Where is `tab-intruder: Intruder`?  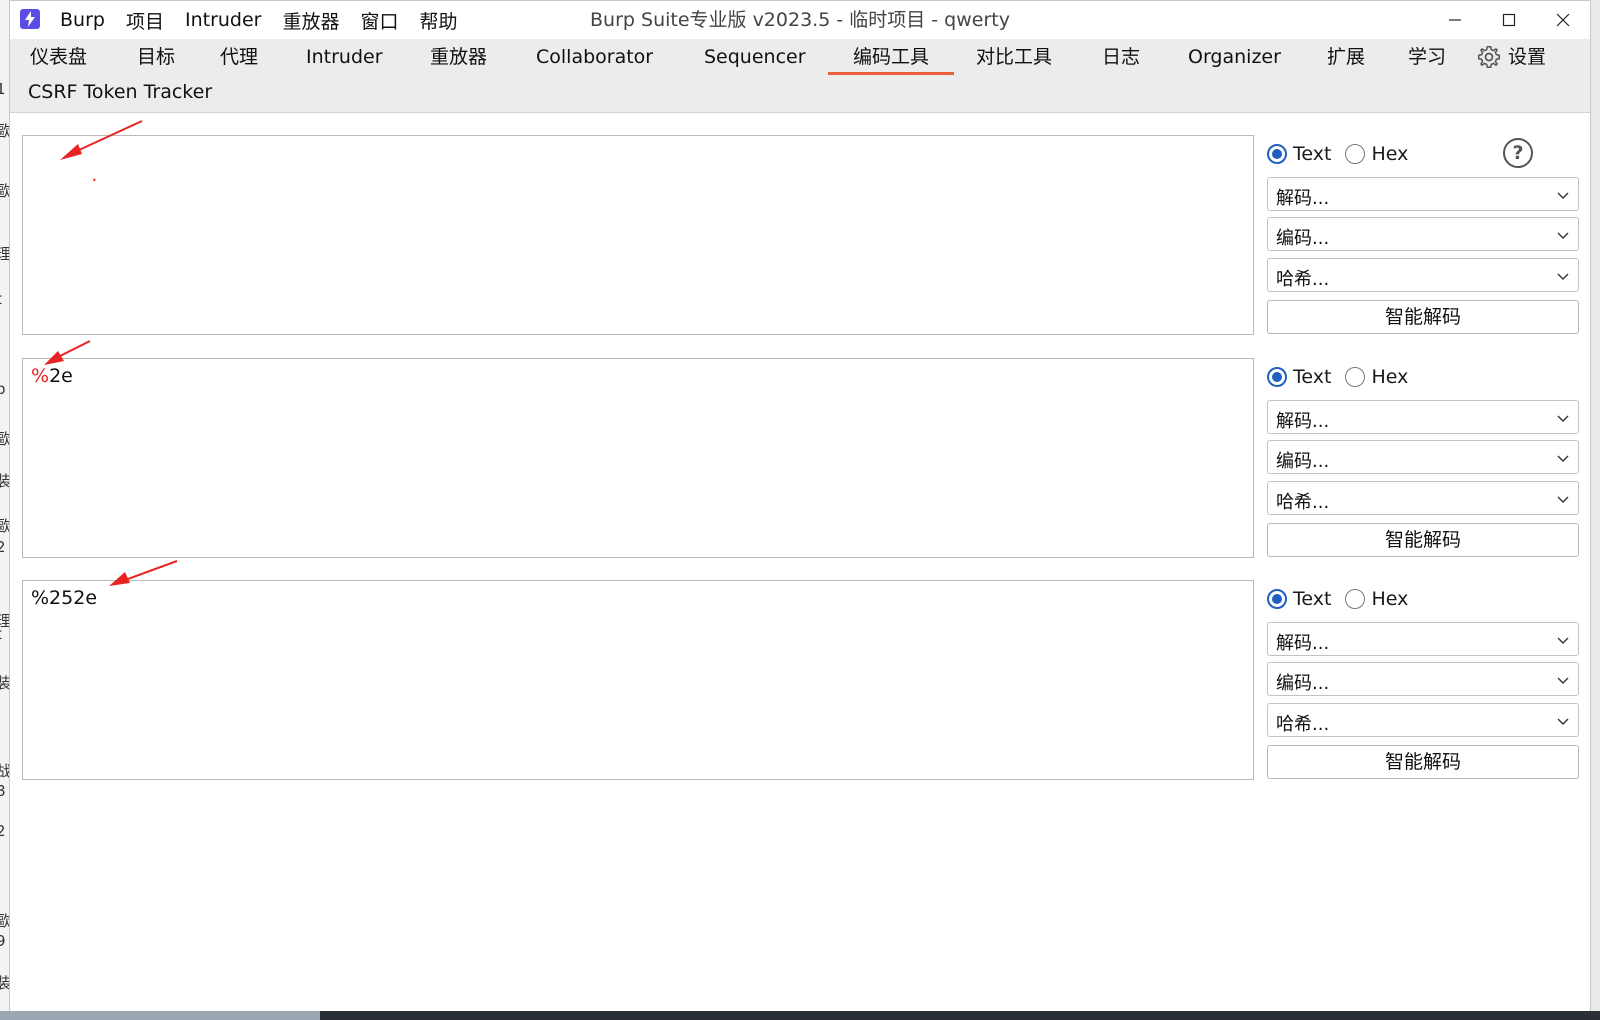 tab-intruder: Intruder is located at coordinates (344, 57).